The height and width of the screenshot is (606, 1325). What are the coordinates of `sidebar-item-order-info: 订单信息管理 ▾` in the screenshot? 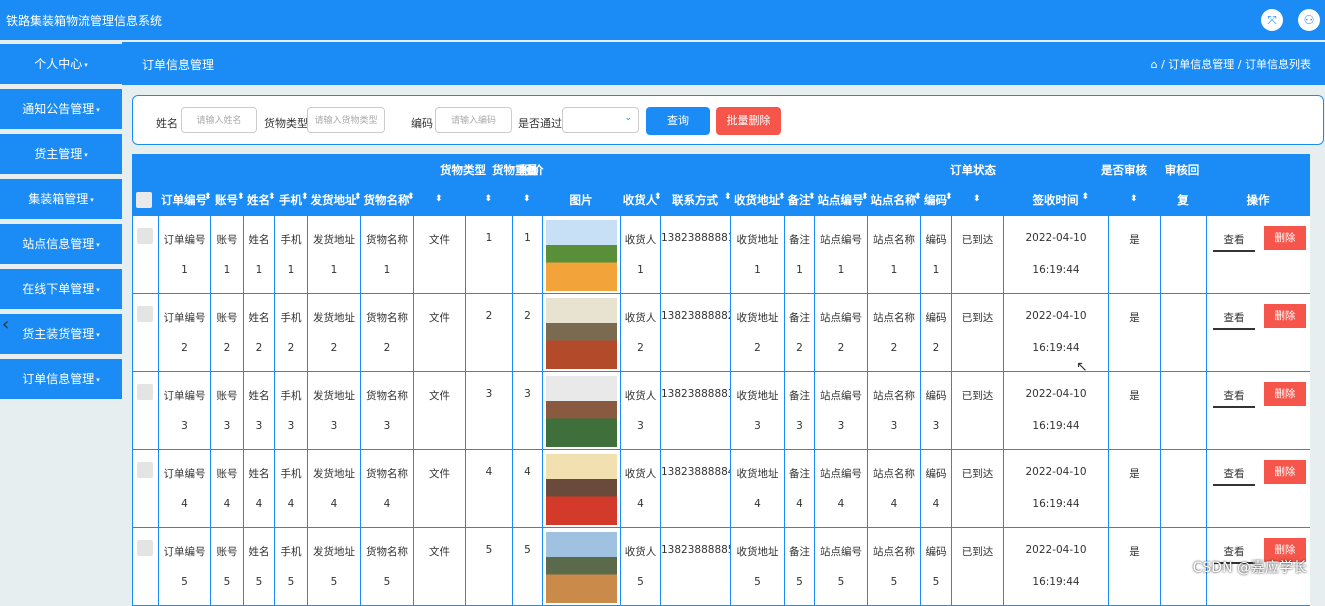 It's located at (61, 379).